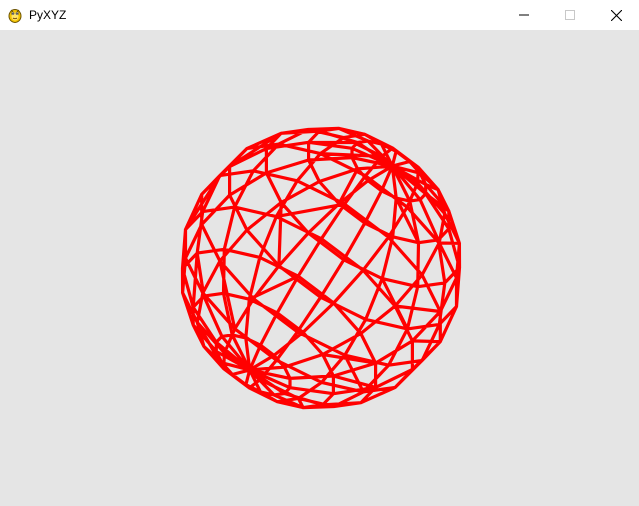 This screenshot has width=639, height=506. I want to click on maximize-button, so click(570, 15).